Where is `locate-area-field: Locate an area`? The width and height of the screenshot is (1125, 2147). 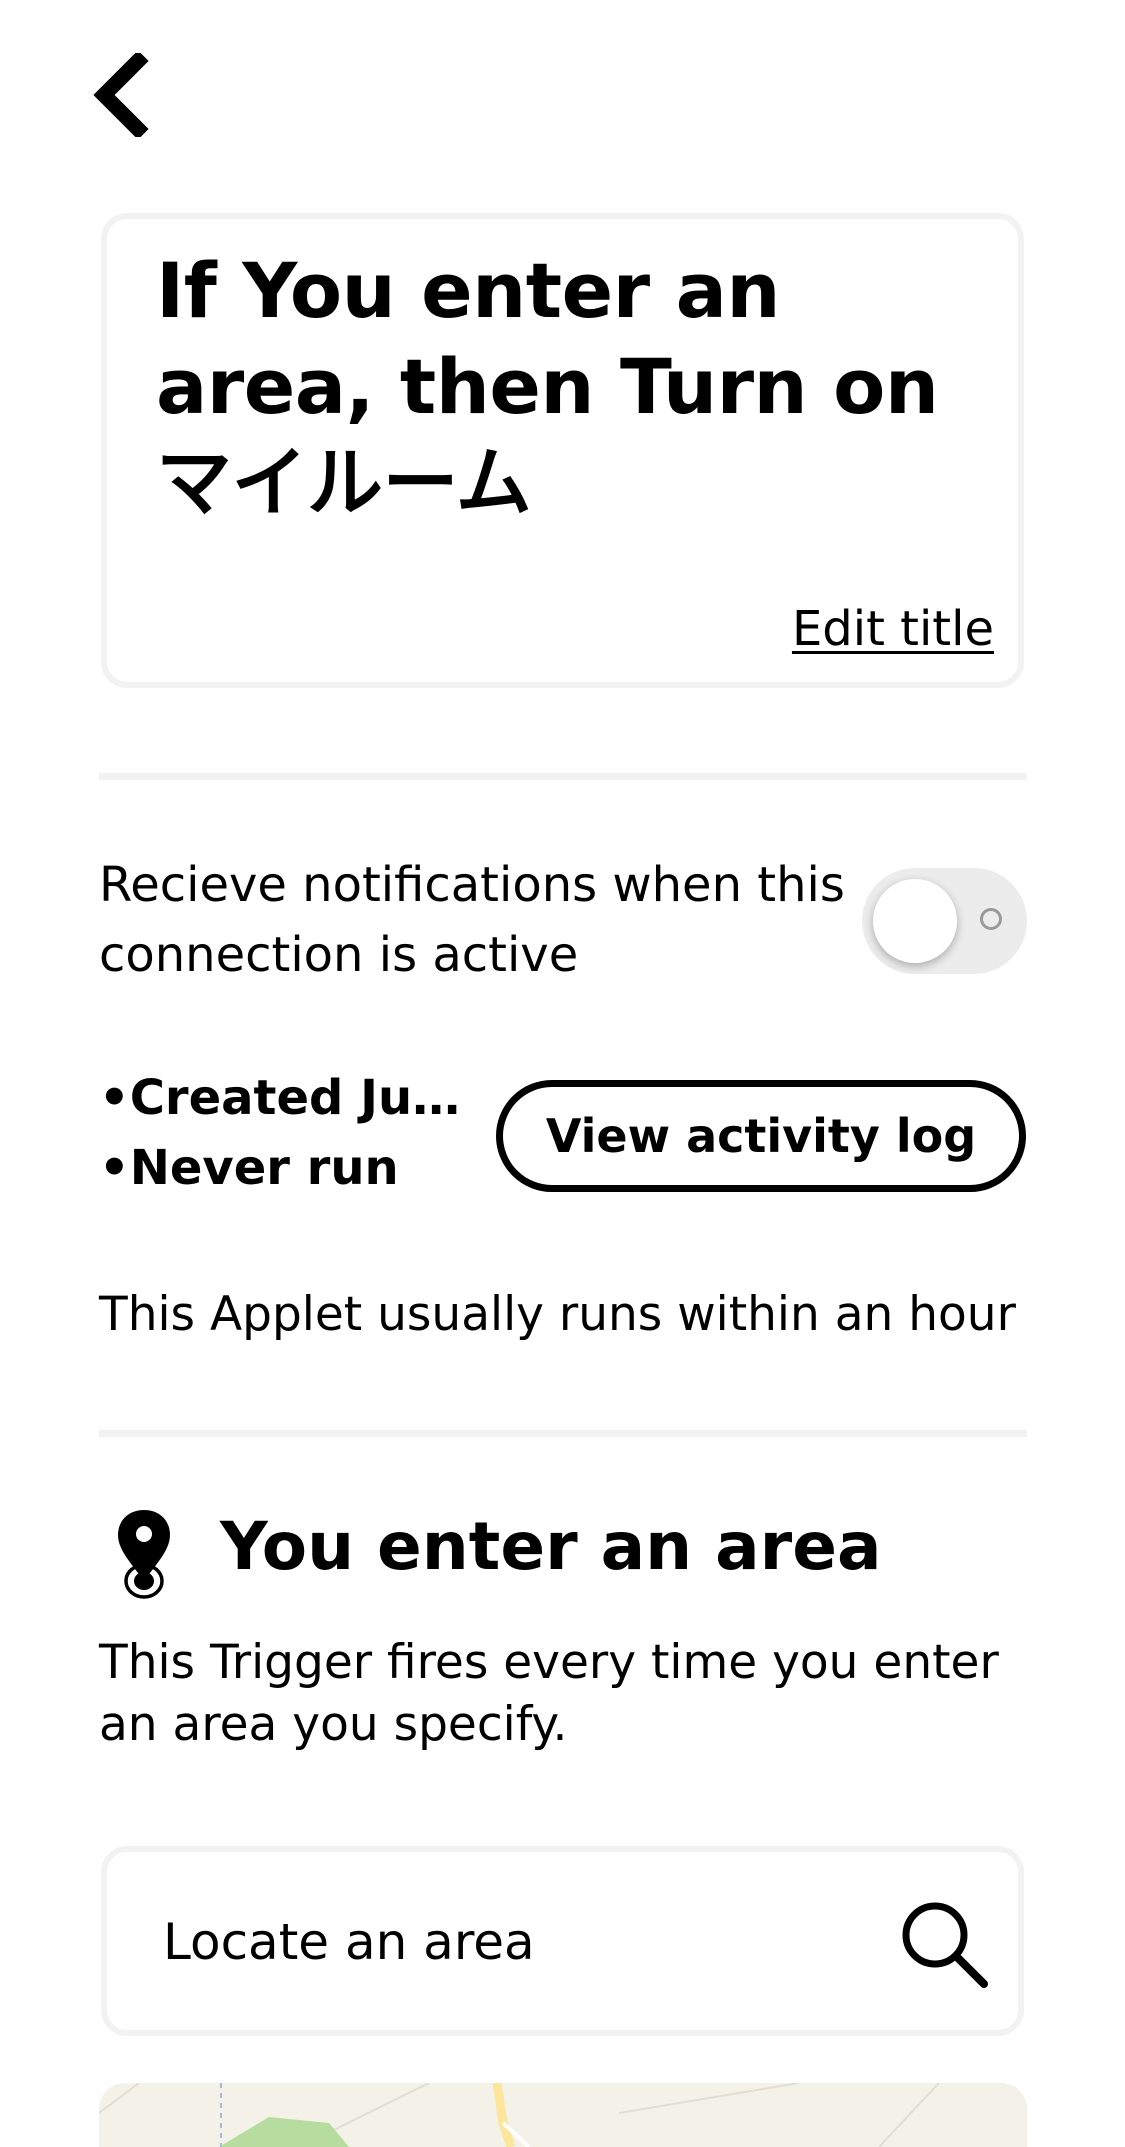
locate-area-field: Locate an area is located at coordinates (562, 1941).